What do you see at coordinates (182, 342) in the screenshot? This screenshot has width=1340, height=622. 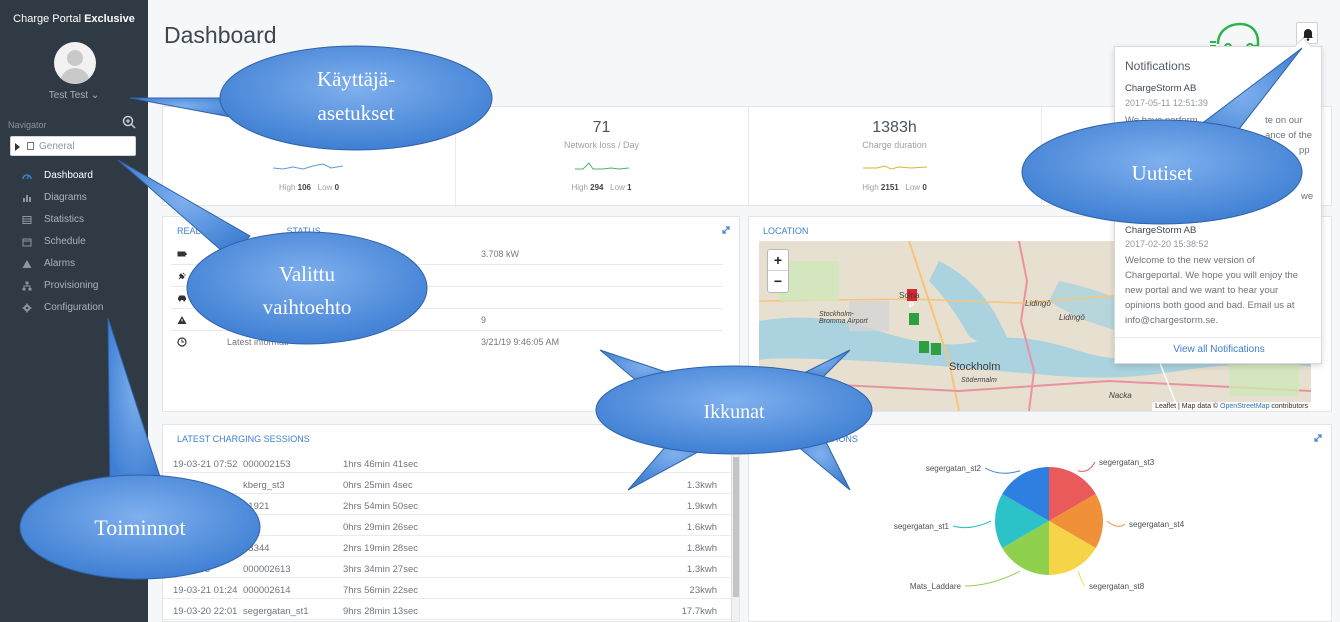 I see `clock-icon` at bounding box center [182, 342].